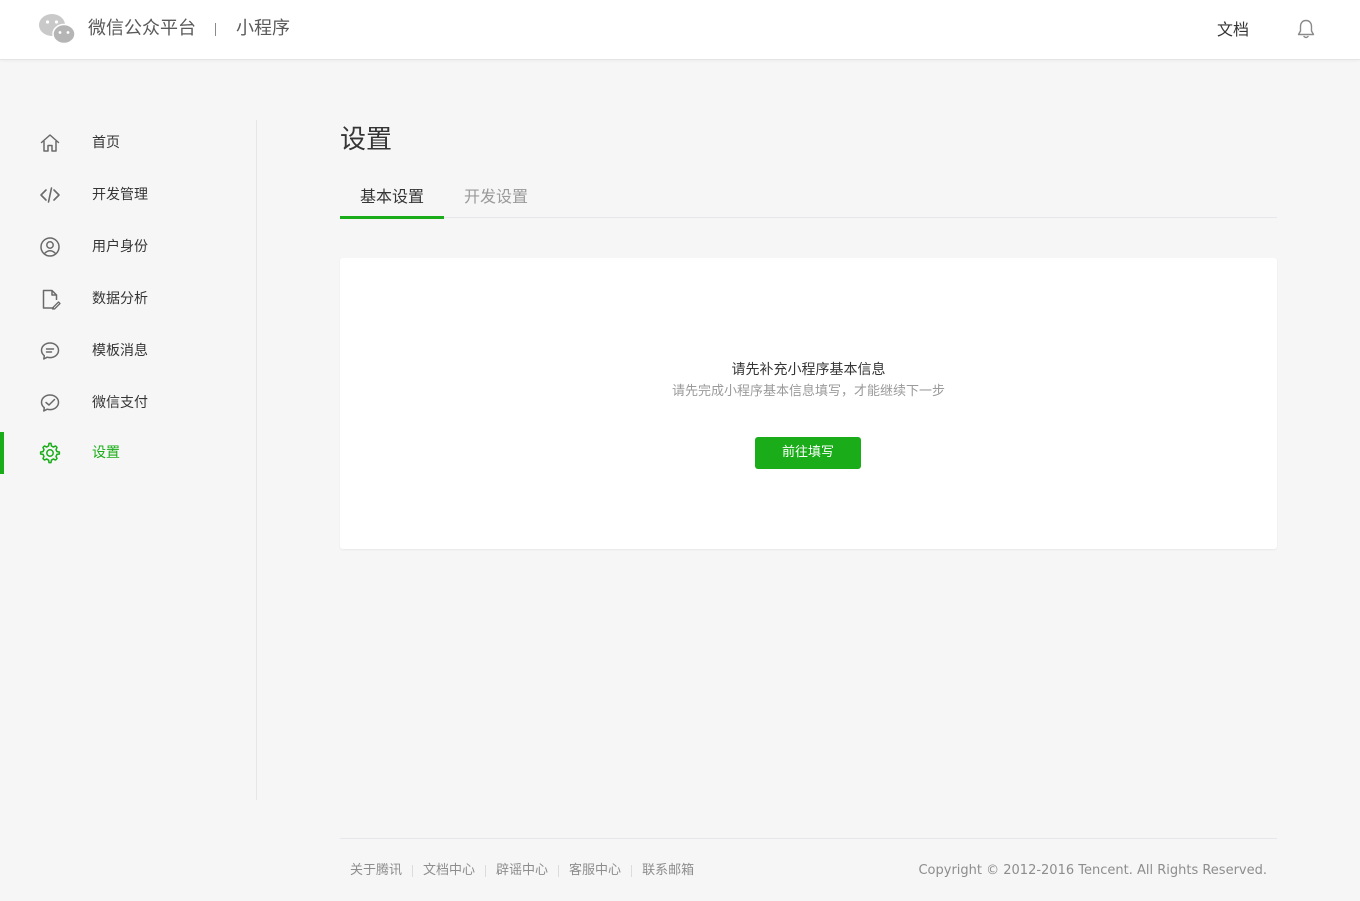 This screenshot has width=1360, height=901. What do you see at coordinates (449, 871) in the screenshot?
I see `footer-link-docs-center: 文档中心` at bounding box center [449, 871].